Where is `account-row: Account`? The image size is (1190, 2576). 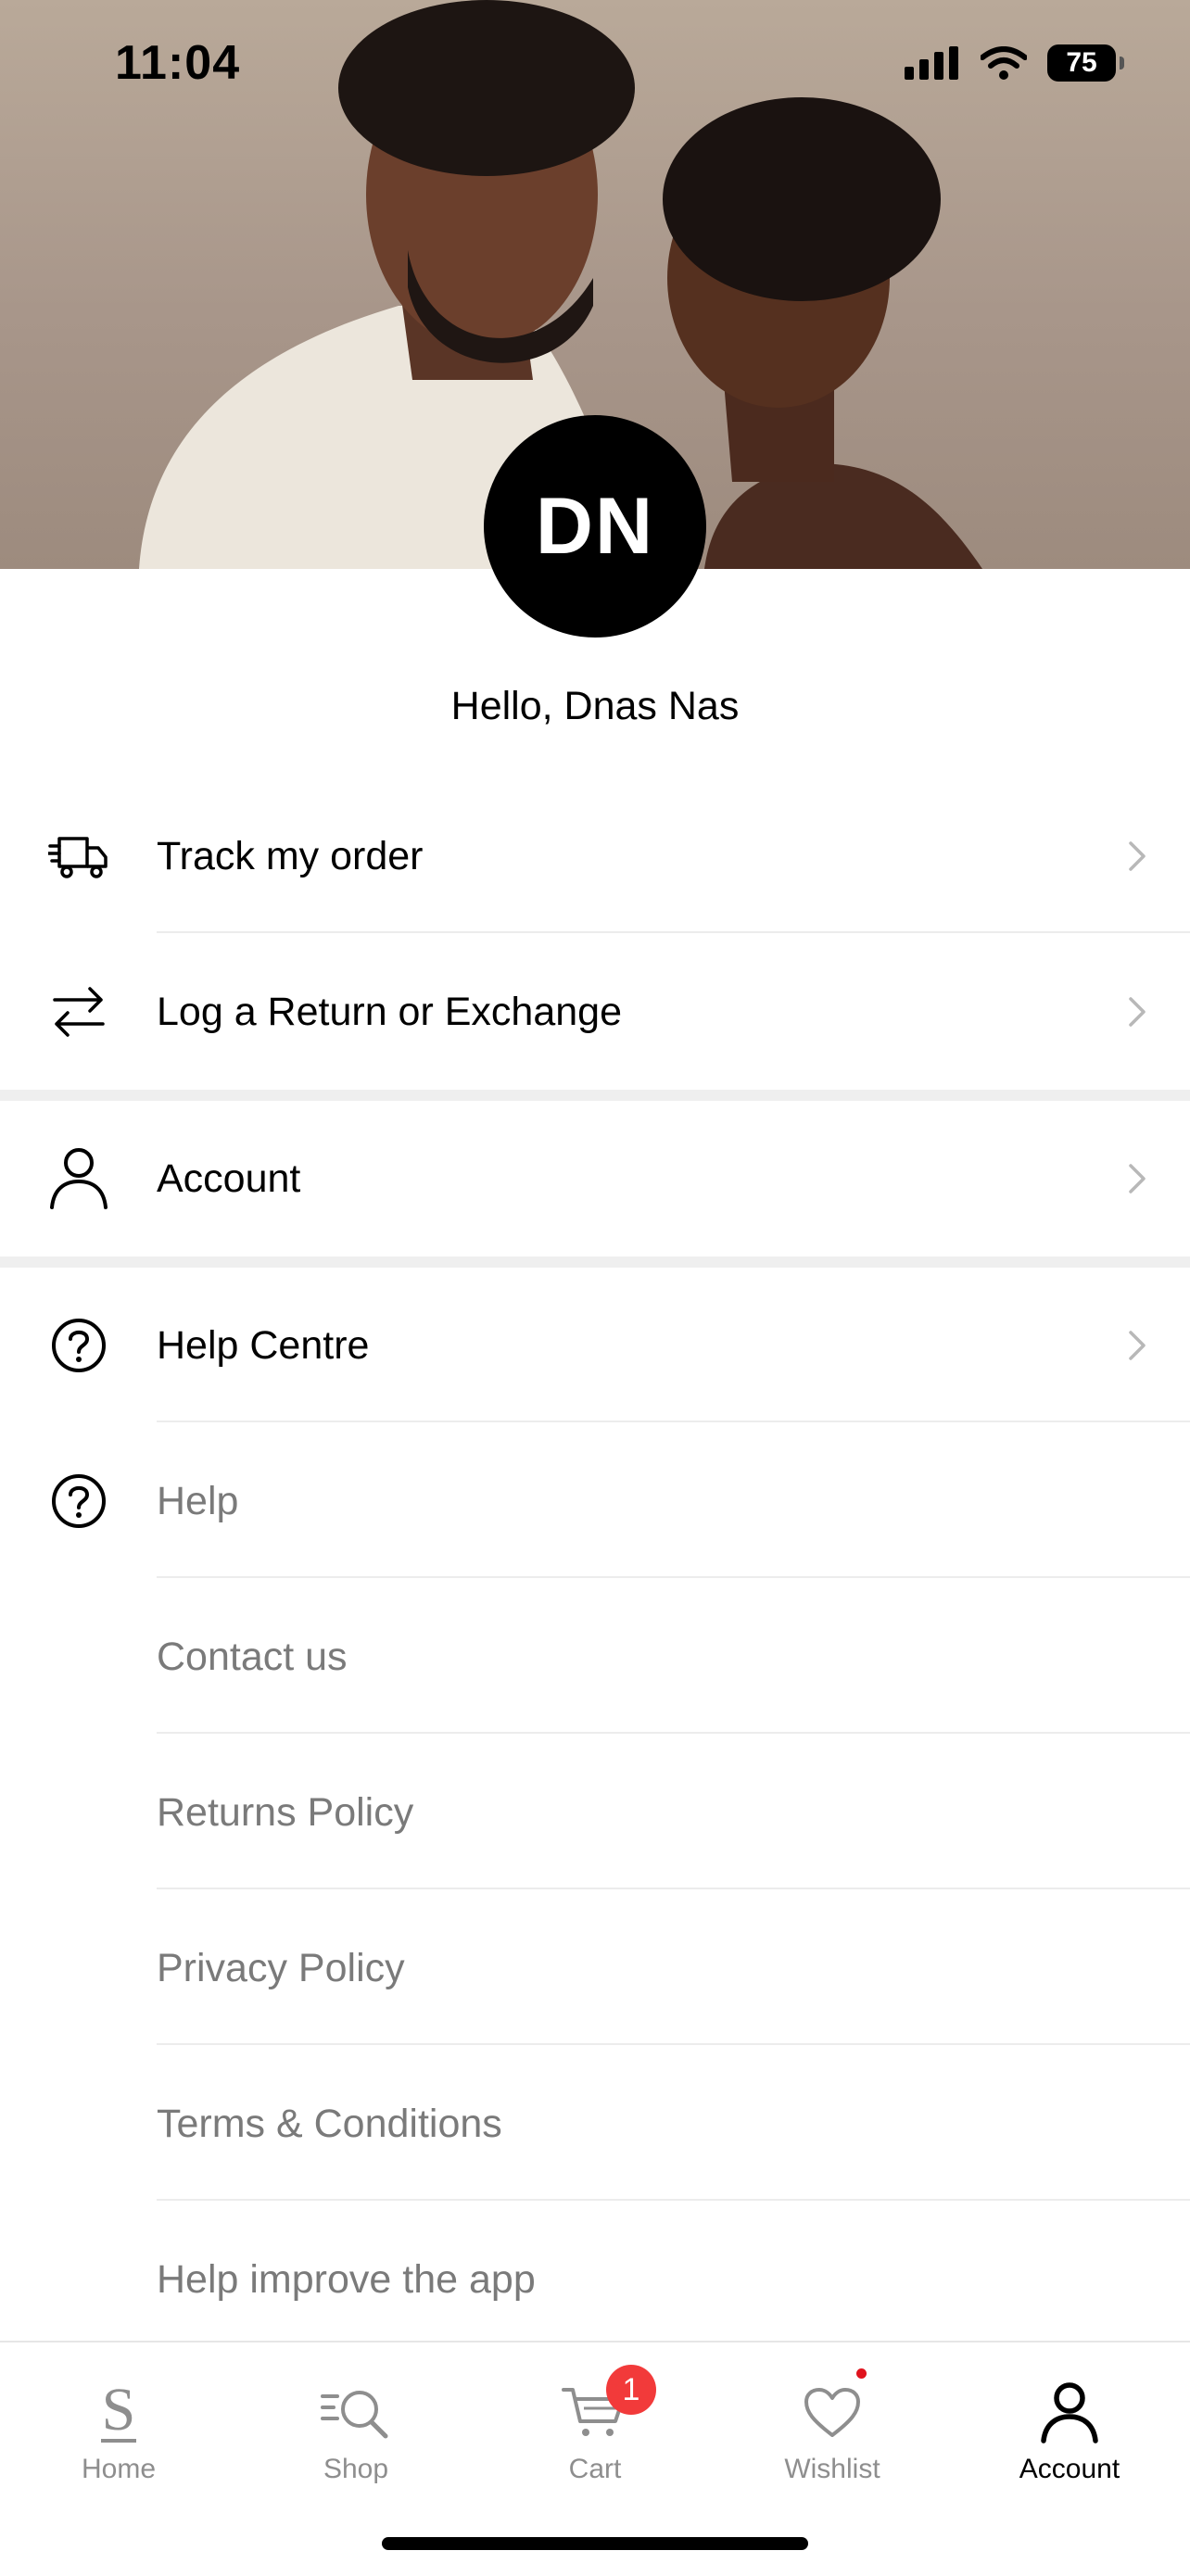
account-row: Account is located at coordinates (595, 1178).